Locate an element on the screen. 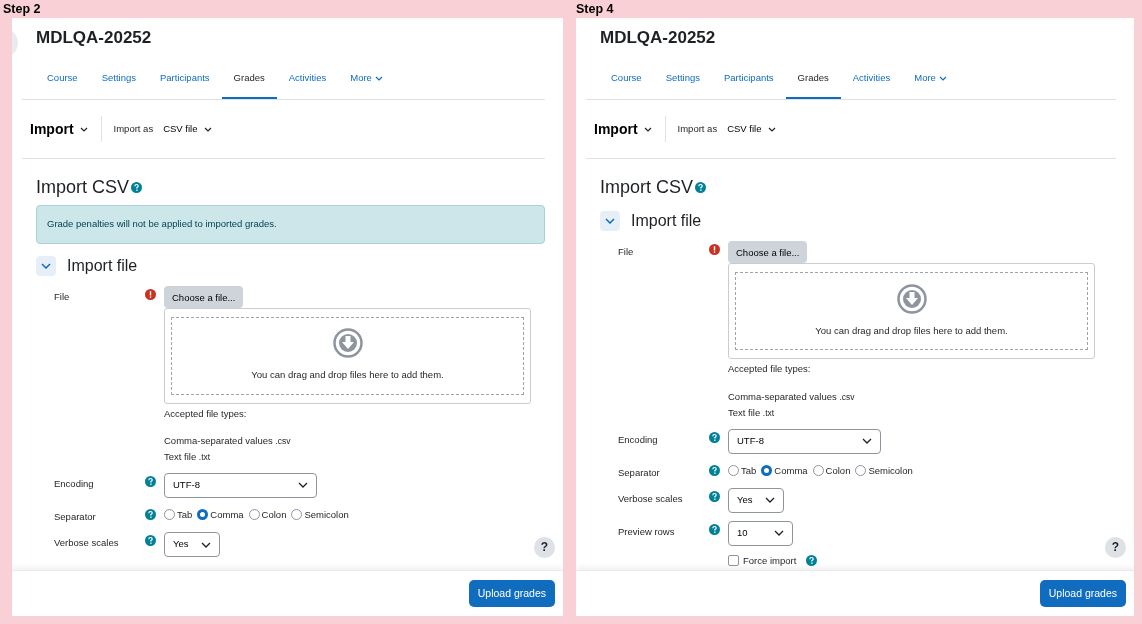 The image size is (1142, 624). checkbox-label: Force import is located at coordinates (770, 560).